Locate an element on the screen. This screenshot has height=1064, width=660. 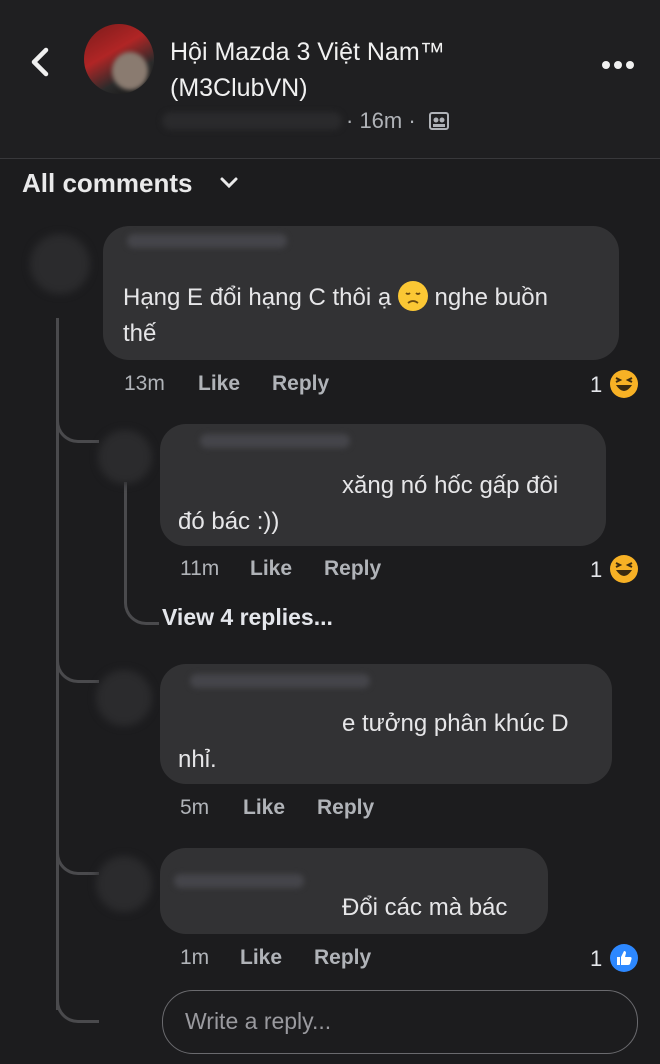
more-horizontal-icon is located at coordinates (618, 64).